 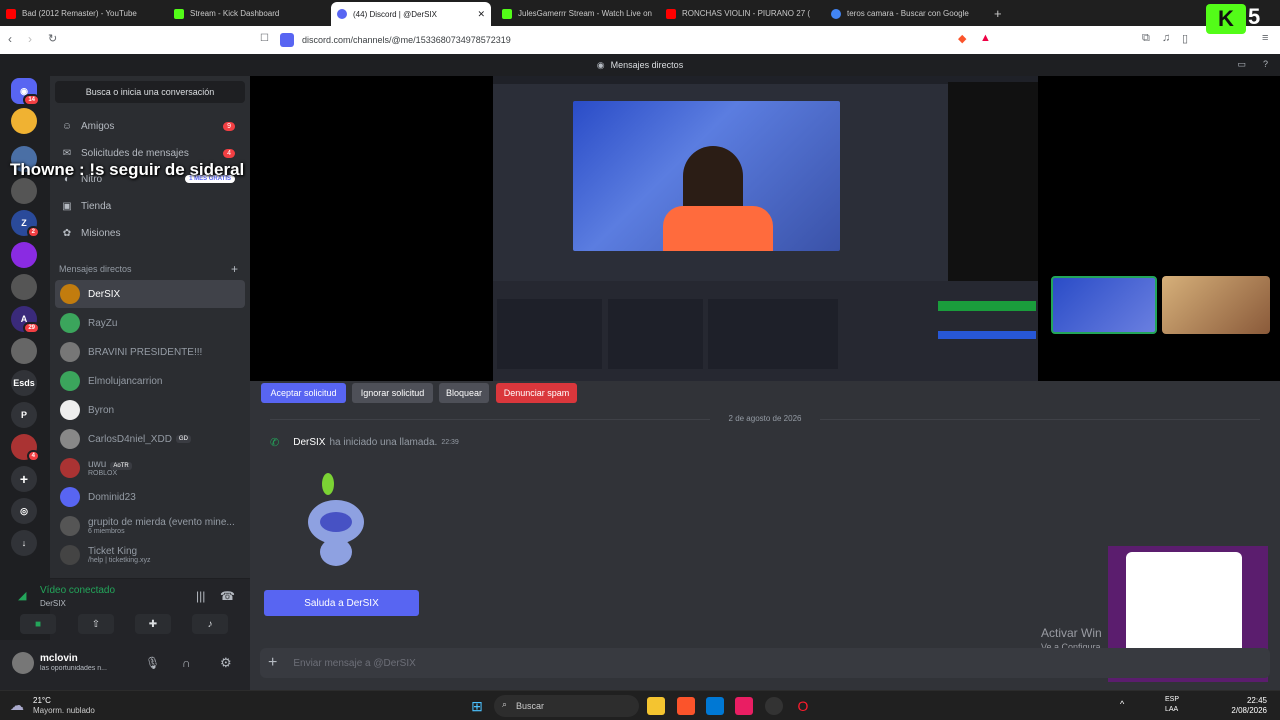 What do you see at coordinates (1216, 305) in the screenshot?
I see `video-tile-dersix` at bounding box center [1216, 305].